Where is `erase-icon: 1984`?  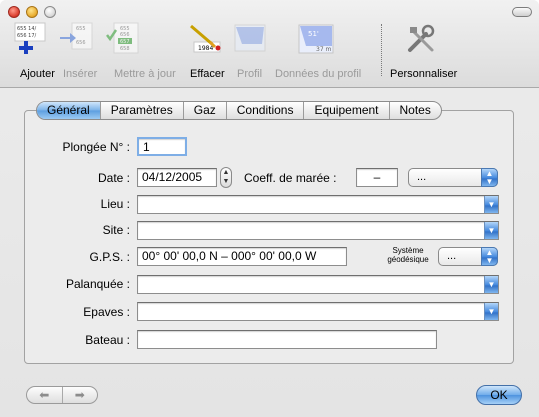
erase-icon: 1984 is located at coordinates (206, 39).